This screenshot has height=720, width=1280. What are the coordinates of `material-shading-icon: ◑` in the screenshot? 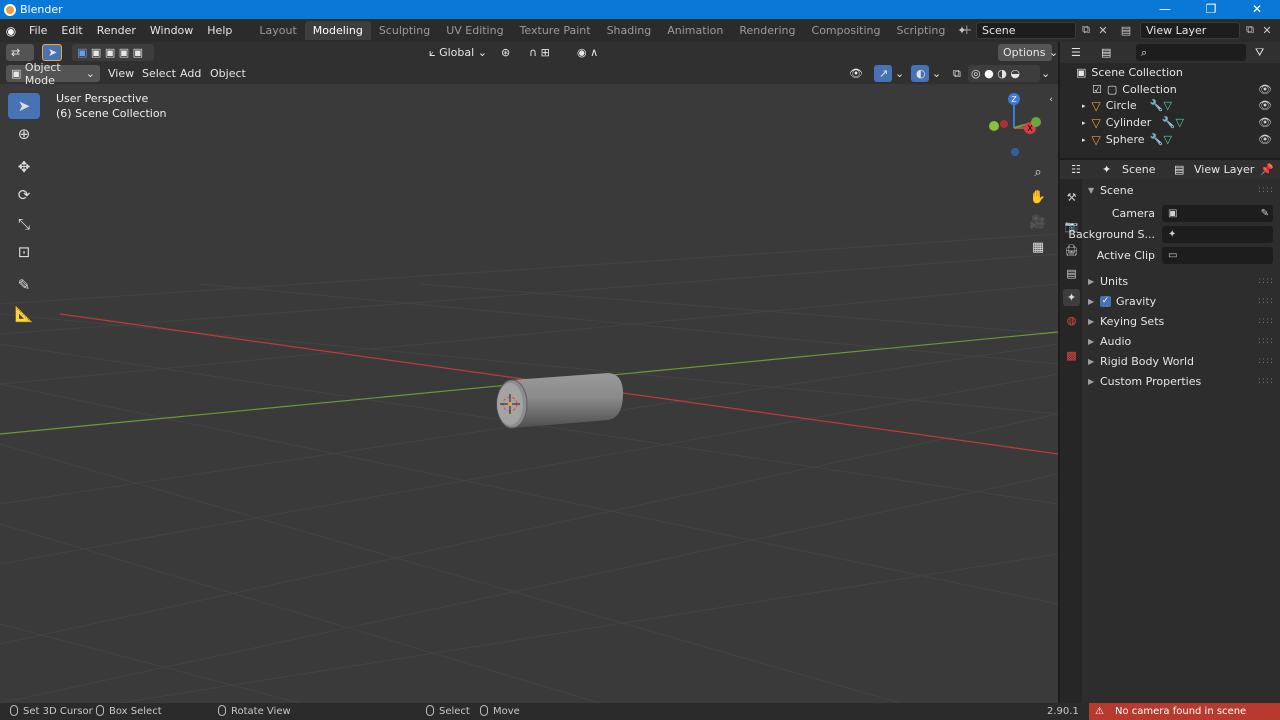 It's located at (1002, 73).